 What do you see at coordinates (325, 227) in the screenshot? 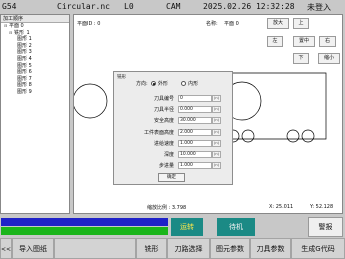
I see `alarm-button: 警报` at bounding box center [325, 227].